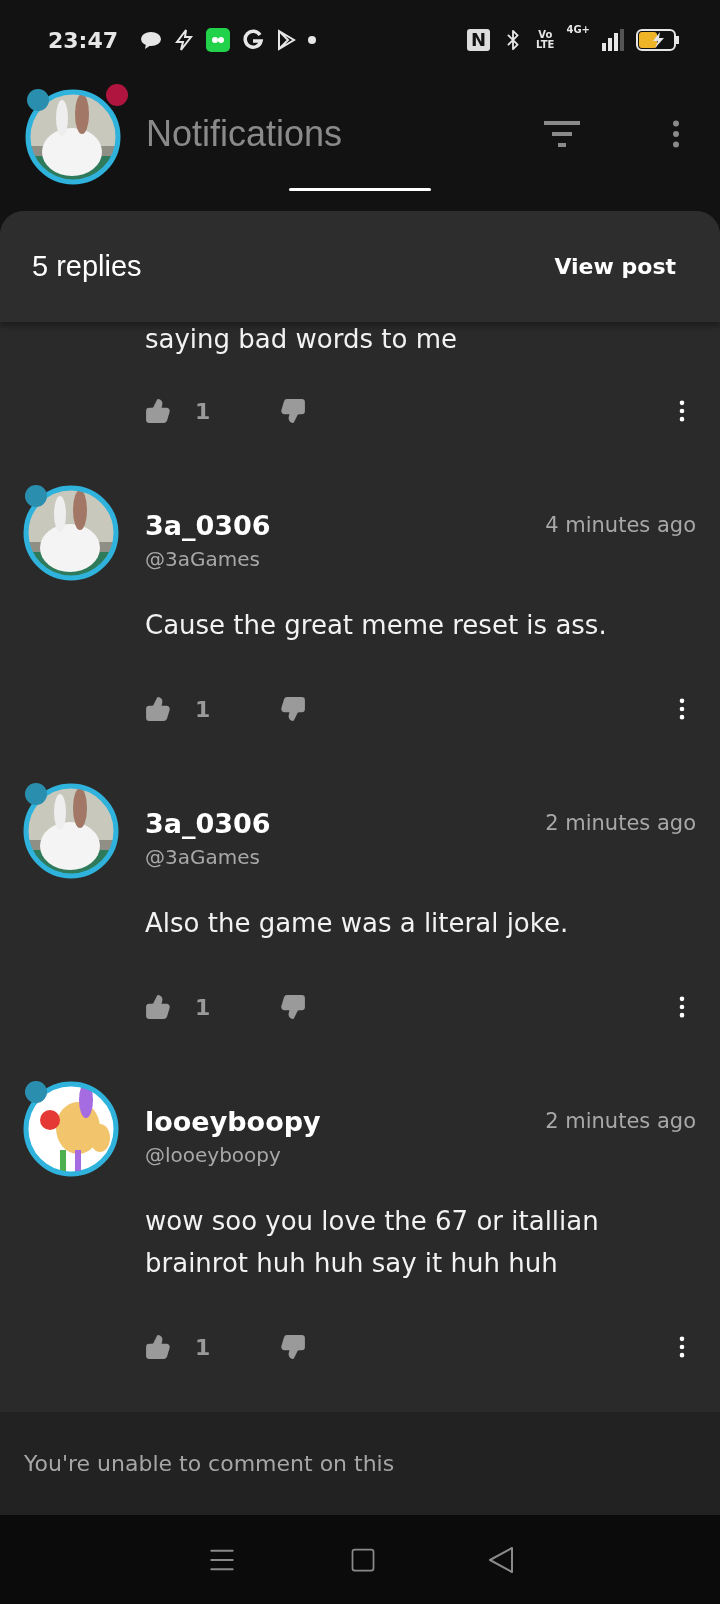 The image size is (720, 1604). I want to click on comment-text: saying bad words to me, so click(301, 339).